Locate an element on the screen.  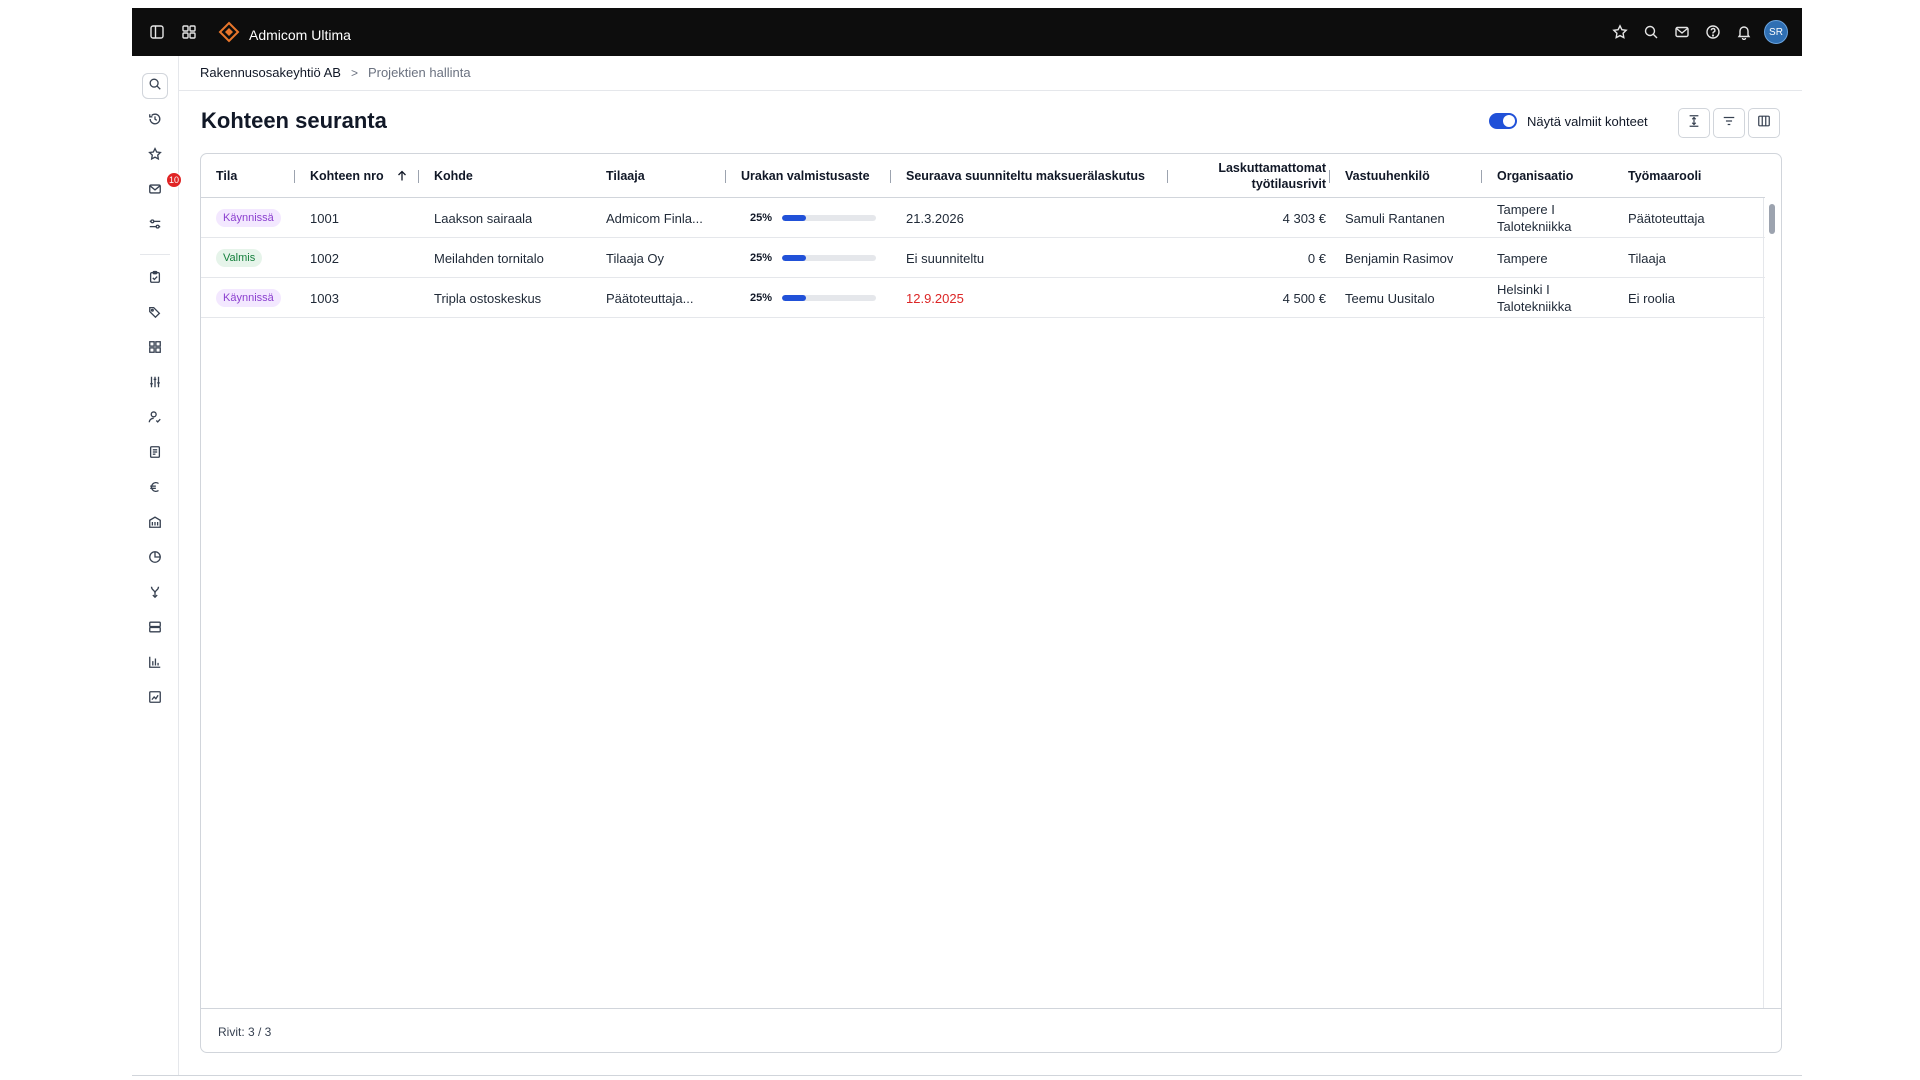
building-icon is located at coordinates (155, 524).